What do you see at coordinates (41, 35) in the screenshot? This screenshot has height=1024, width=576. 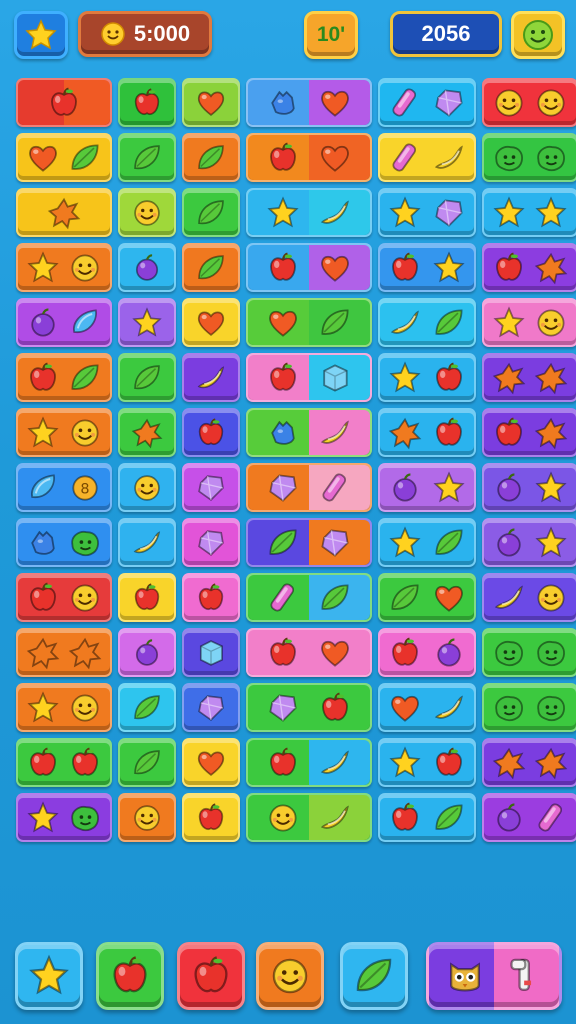 I see `menu-button` at bounding box center [41, 35].